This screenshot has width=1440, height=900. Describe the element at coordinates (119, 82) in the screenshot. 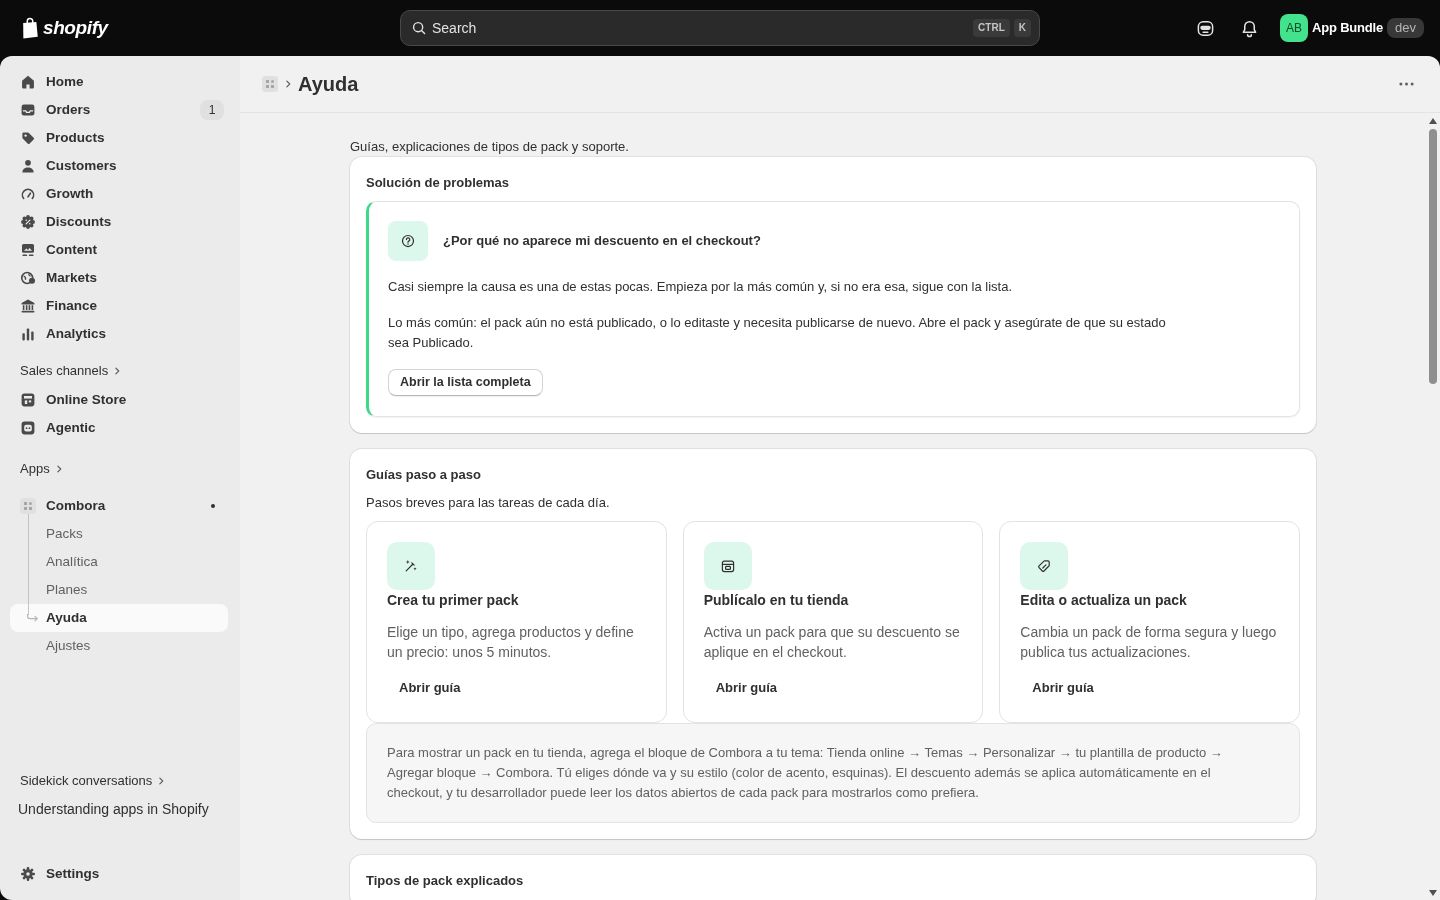

I see `nav-item: Home` at that location.